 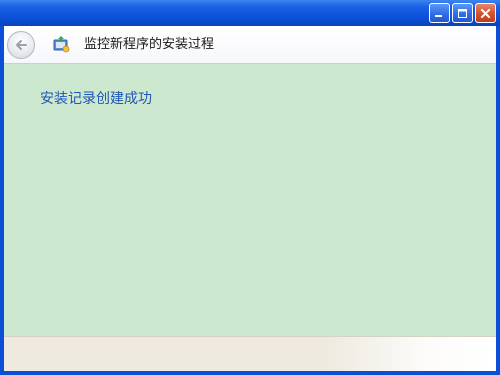 I want to click on minimize-icon, so click(x=438, y=15).